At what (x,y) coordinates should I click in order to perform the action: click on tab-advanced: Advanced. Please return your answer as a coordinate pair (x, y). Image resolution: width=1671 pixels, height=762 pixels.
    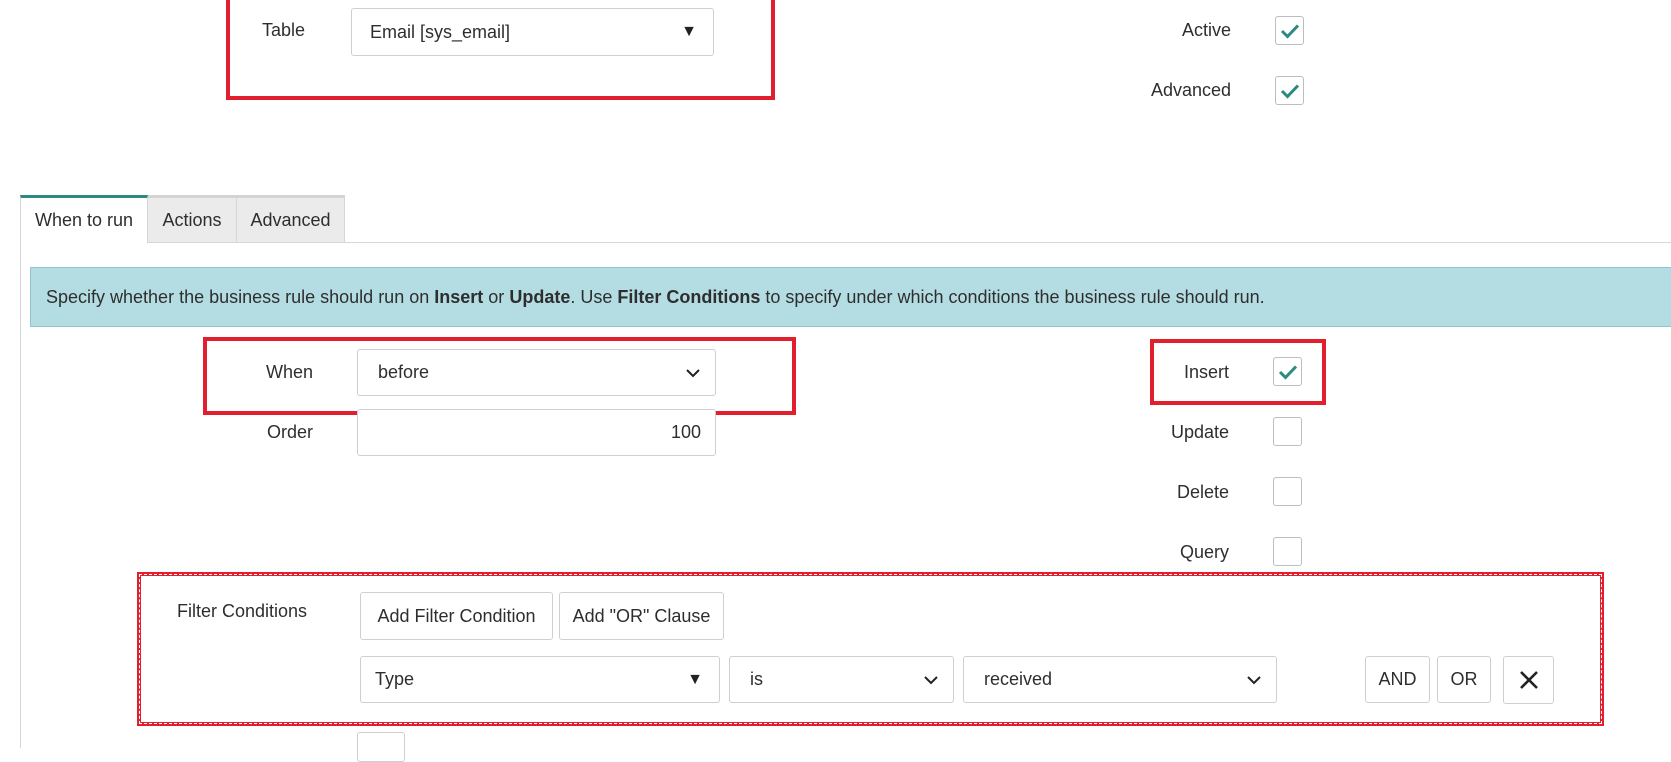
    Looking at the image, I should click on (291, 218).